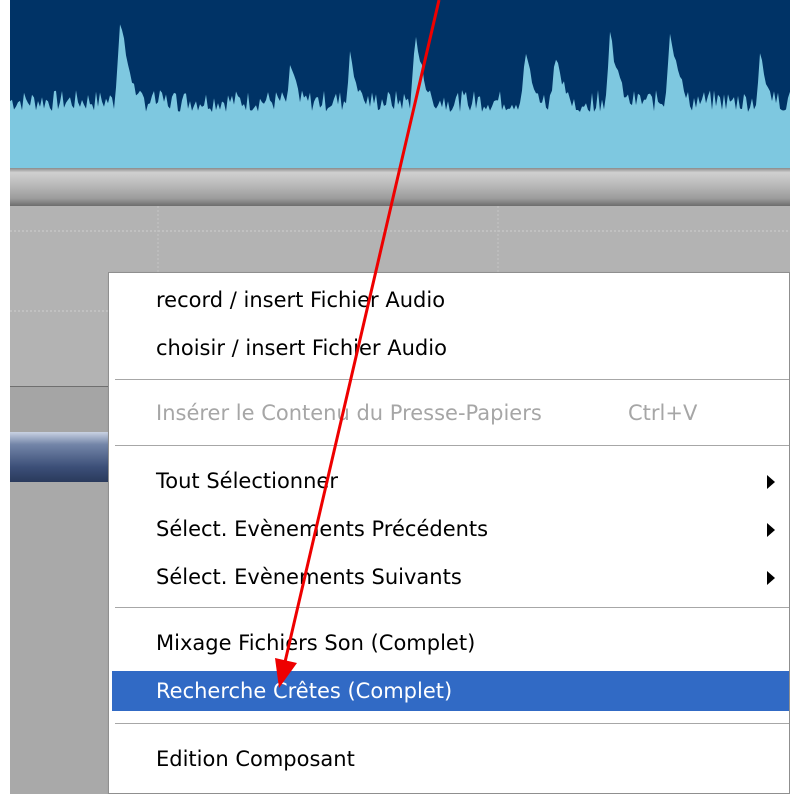 This screenshot has height=794, width=790. I want to click on menu-item-mix-sound-files: Mixage Fichiers Son (Complet), so click(450, 643).